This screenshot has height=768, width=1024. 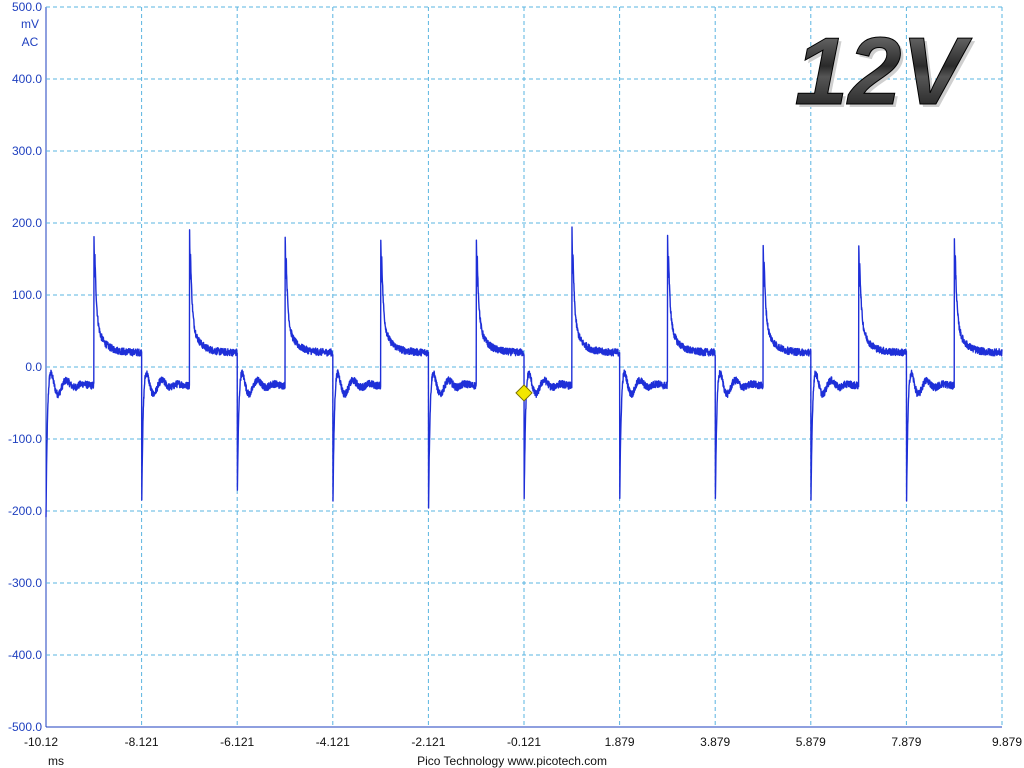 What do you see at coordinates (620, 742) in the screenshot?
I see `x-tick-label: 1.879` at bounding box center [620, 742].